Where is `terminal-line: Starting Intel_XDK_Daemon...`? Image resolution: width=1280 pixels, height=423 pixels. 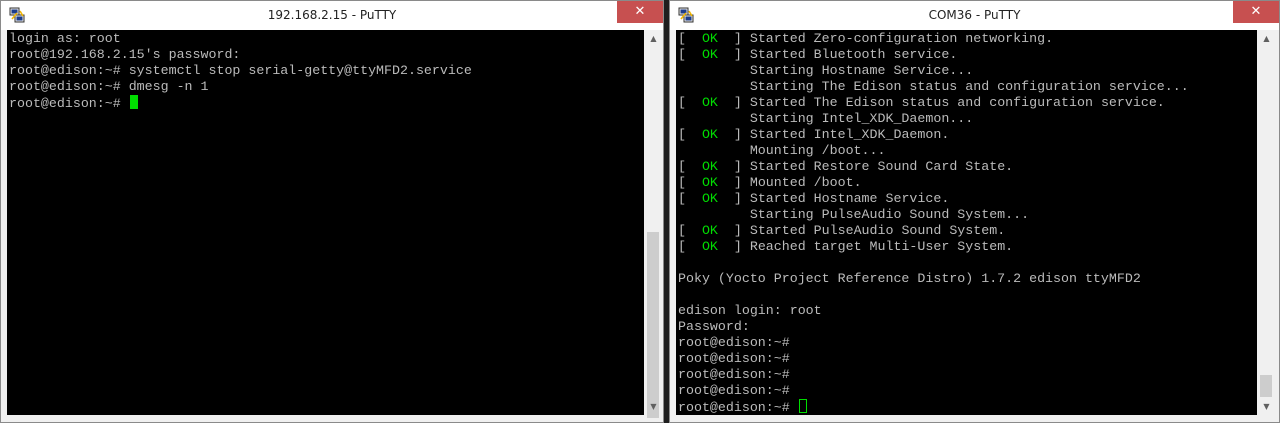
terminal-line: Starting Intel_XDK_Daemon... is located at coordinates (933, 119).